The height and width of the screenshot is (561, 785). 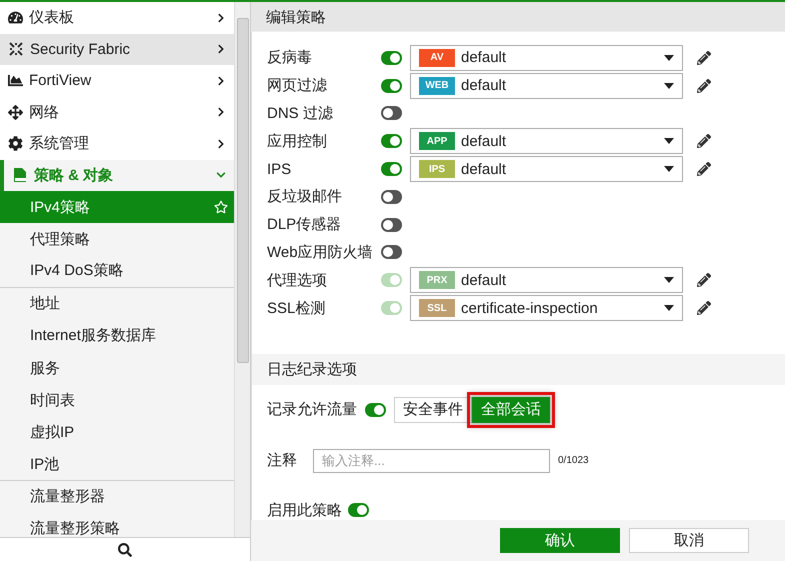 What do you see at coordinates (437, 57) in the screenshot?
I see `profile-tag: AV` at bounding box center [437, 57].